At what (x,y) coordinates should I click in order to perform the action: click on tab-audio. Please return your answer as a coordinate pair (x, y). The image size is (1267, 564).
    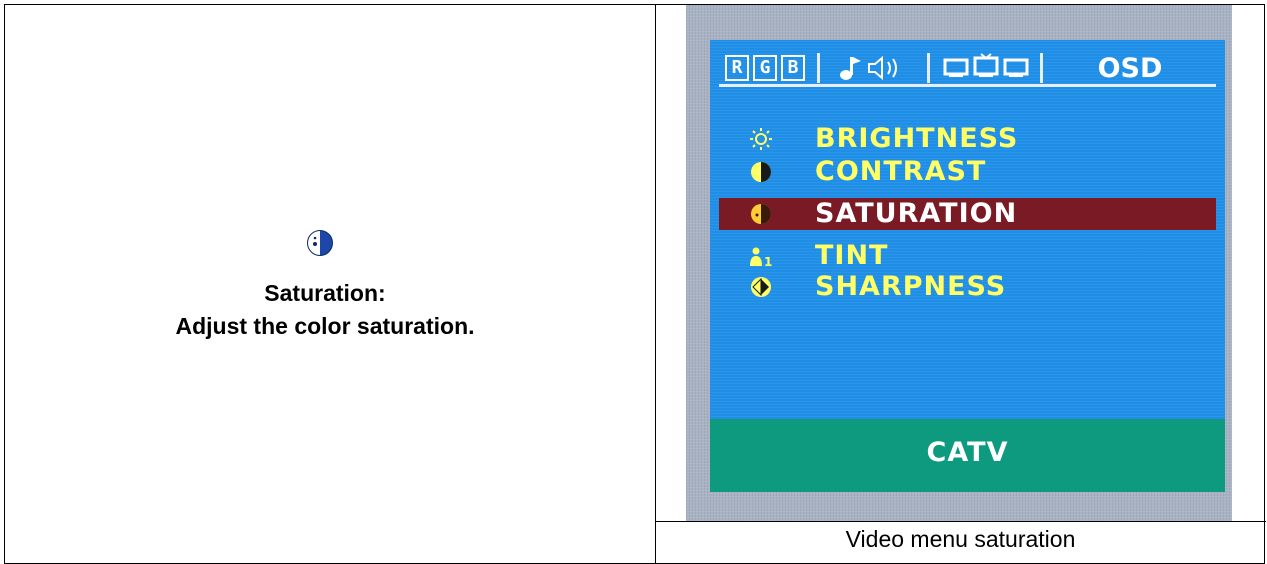
    Looking at the image, I should click on (877, 69).